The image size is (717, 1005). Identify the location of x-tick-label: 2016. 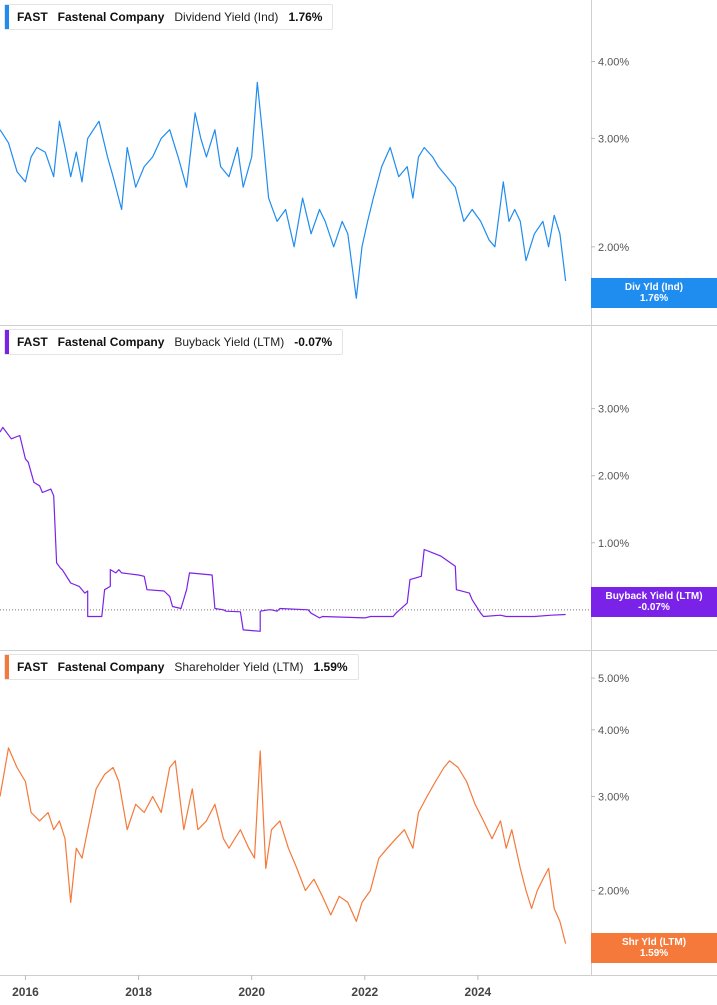
(25, 992).